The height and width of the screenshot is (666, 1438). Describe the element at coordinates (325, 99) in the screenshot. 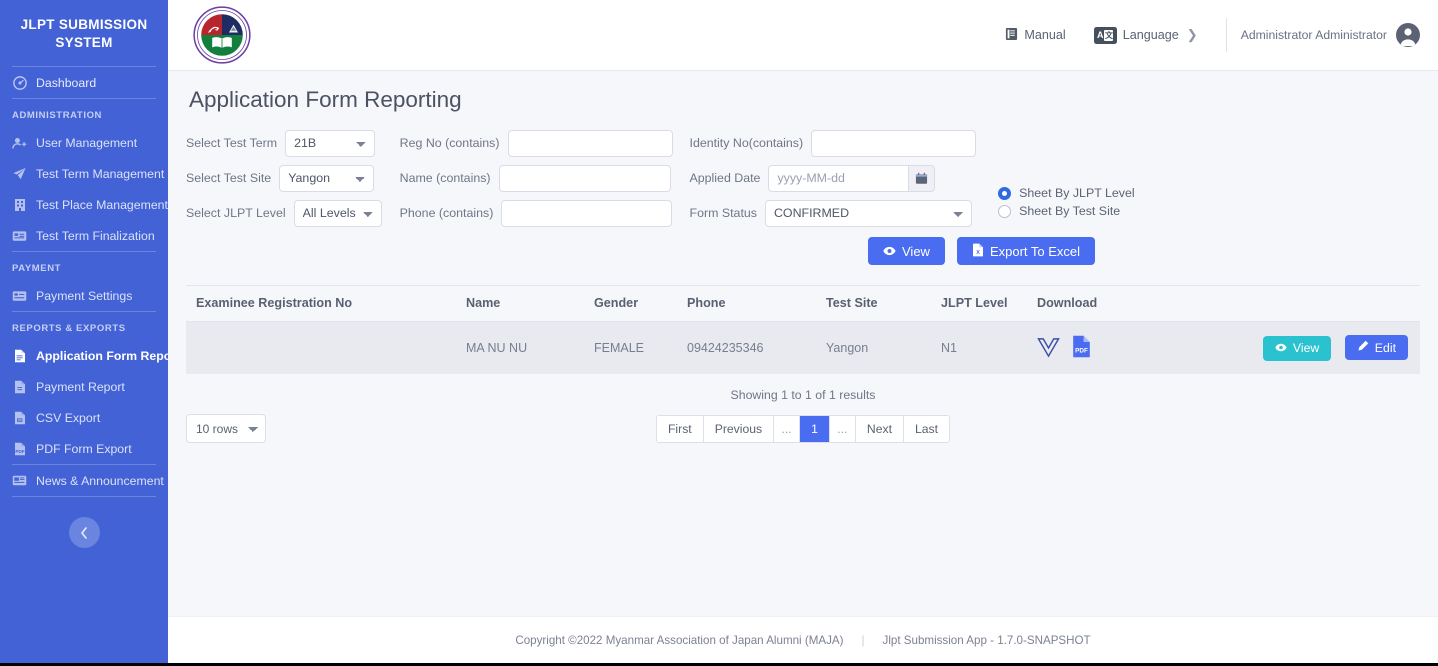

I see `page-title: Application Form Reporting` at that location.